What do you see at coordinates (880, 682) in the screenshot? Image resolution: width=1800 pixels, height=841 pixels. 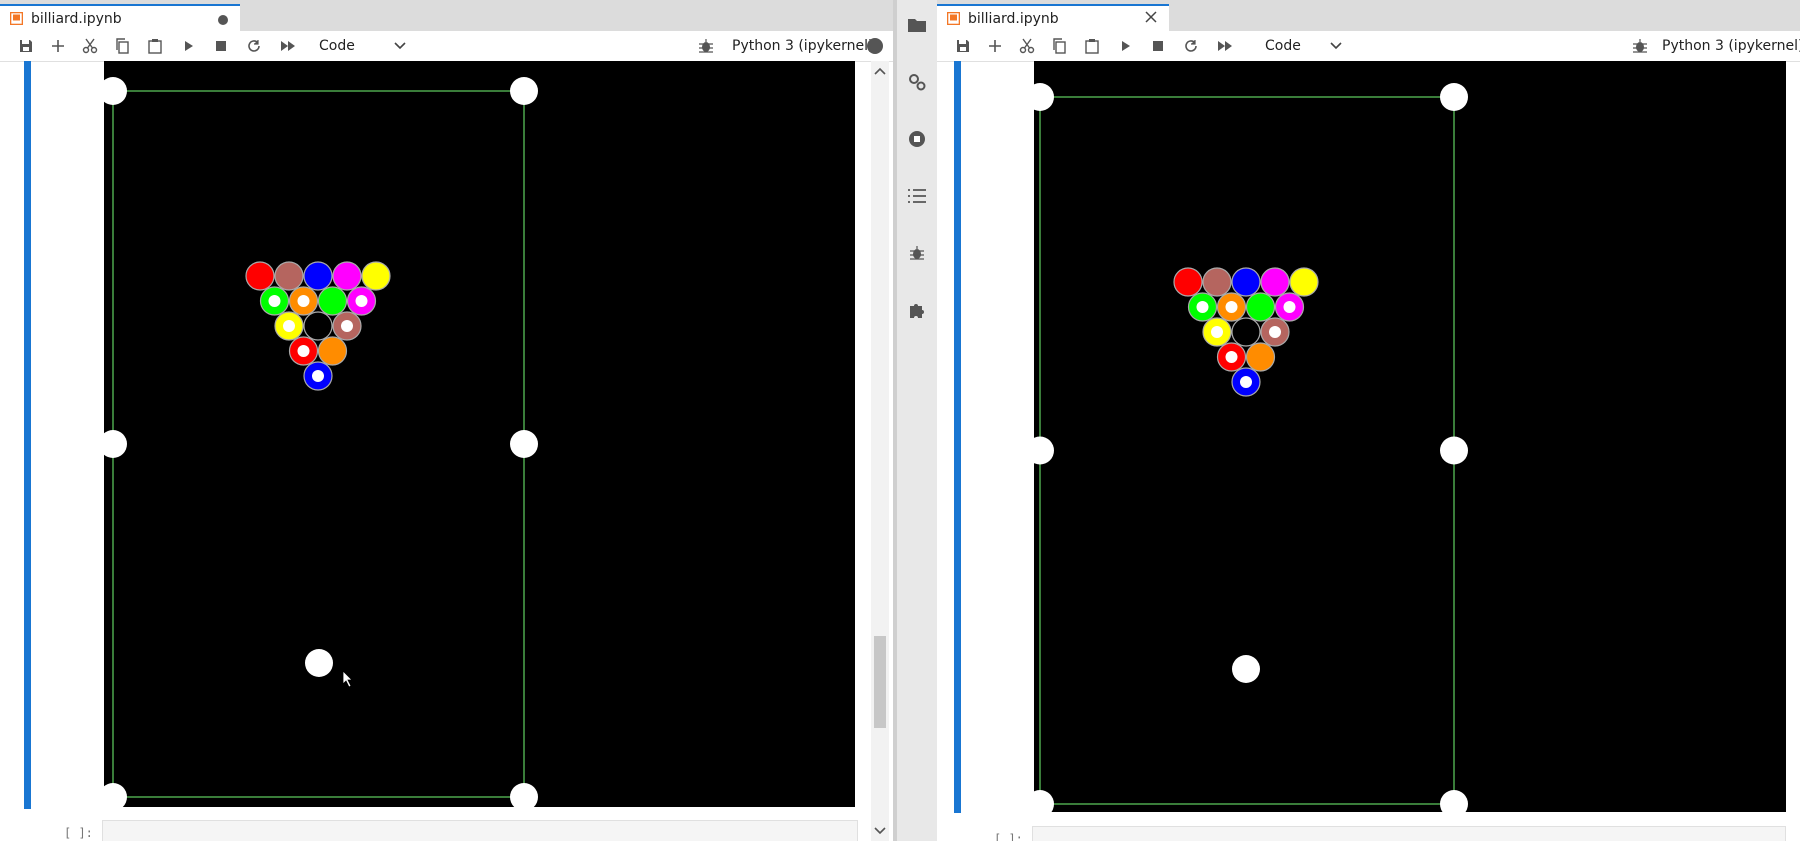 I see `scroll-thumb` at bounding box center [880, 682].